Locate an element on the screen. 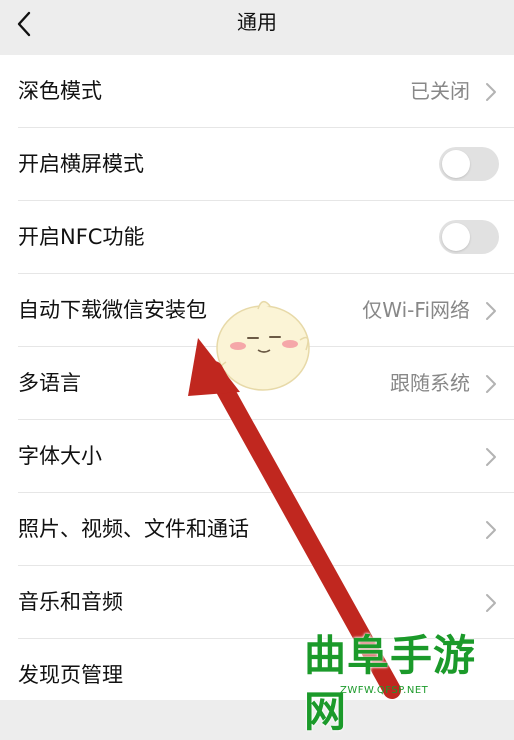 This screenshot has width=514, height=740. setting-nfc: 开启NFC功能 is located at coordinates (257, 237).